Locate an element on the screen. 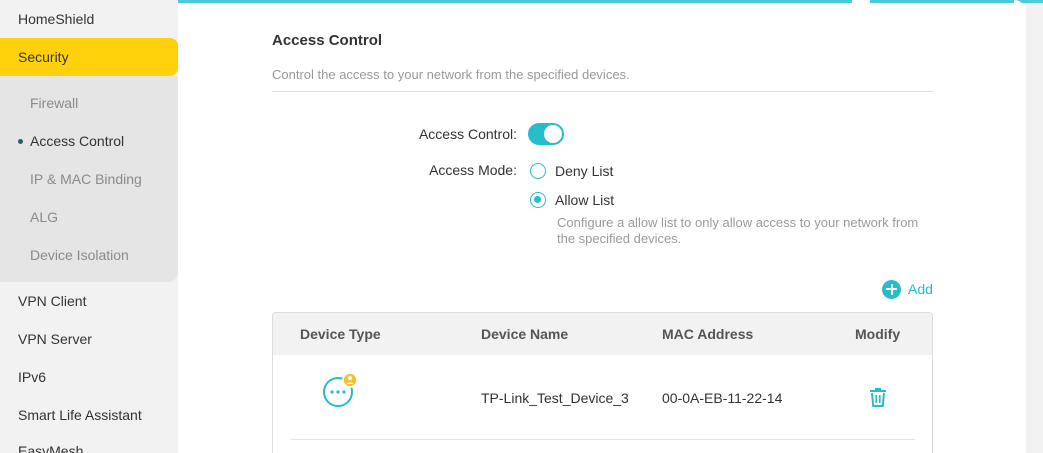  device-name-cell: TP-Link_Test_Device_3 is located at coordinates (555, 398).